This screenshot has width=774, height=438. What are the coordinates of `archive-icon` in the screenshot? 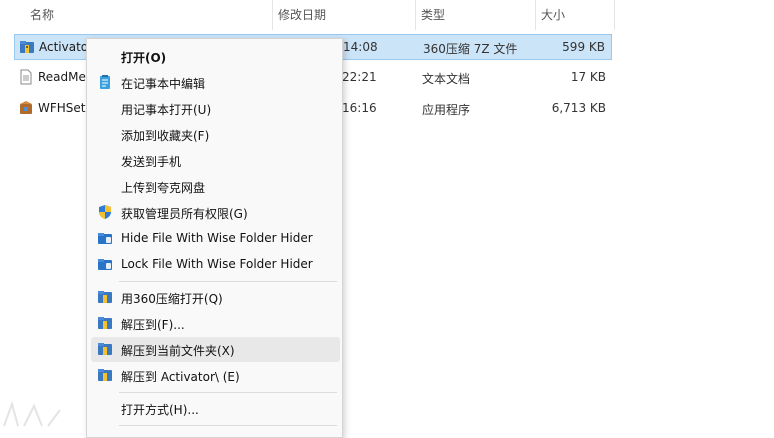 It's located at (27, 47).